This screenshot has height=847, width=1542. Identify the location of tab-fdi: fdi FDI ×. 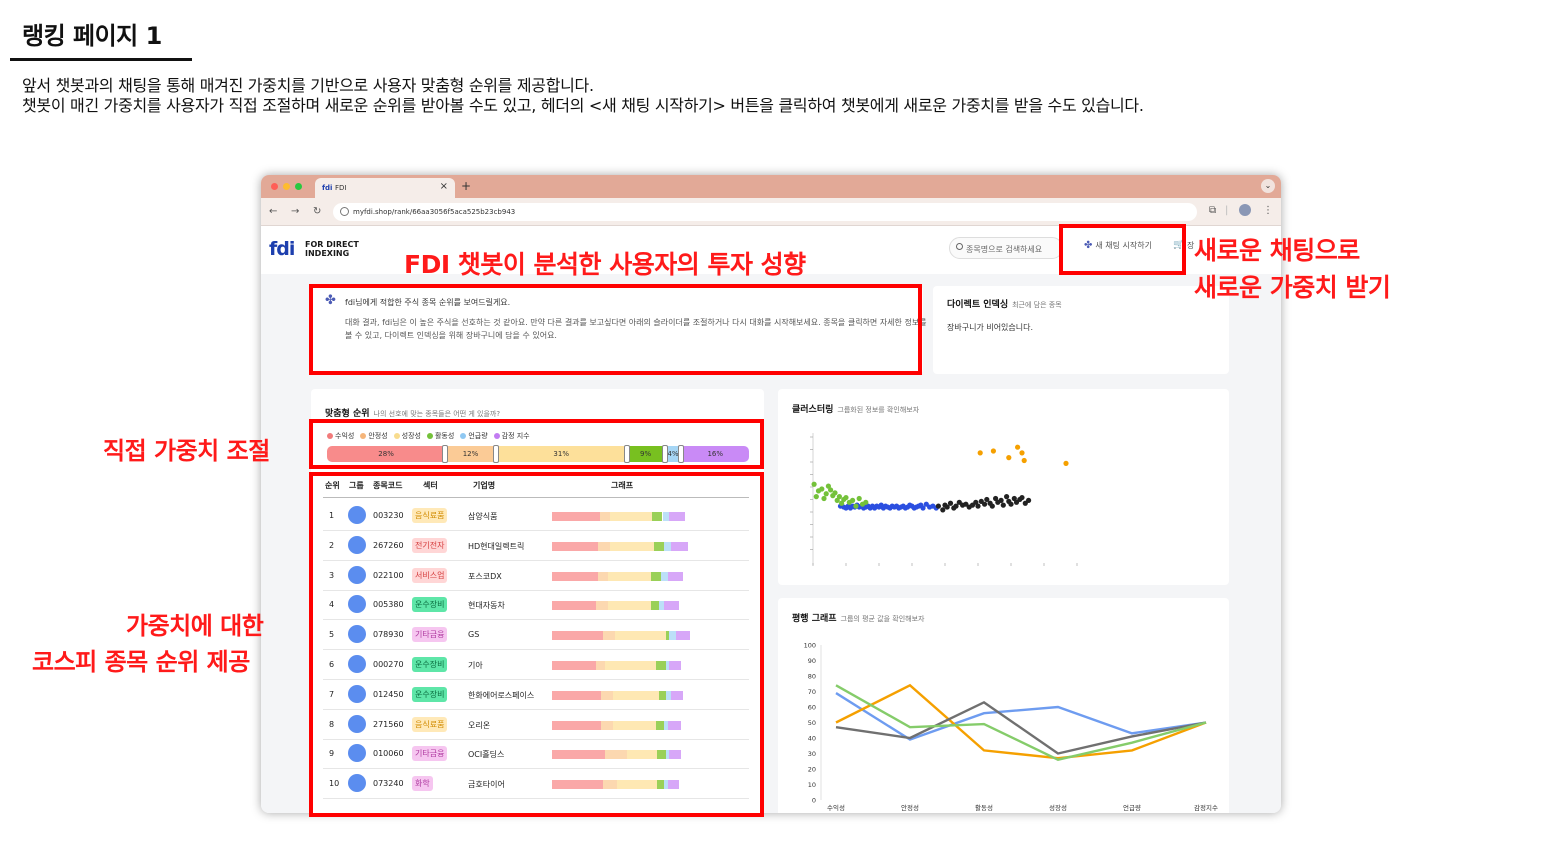
(385, 188).